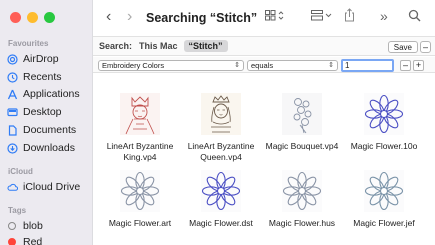  I want to click on tags-heading: Tags, so click(17, 210).